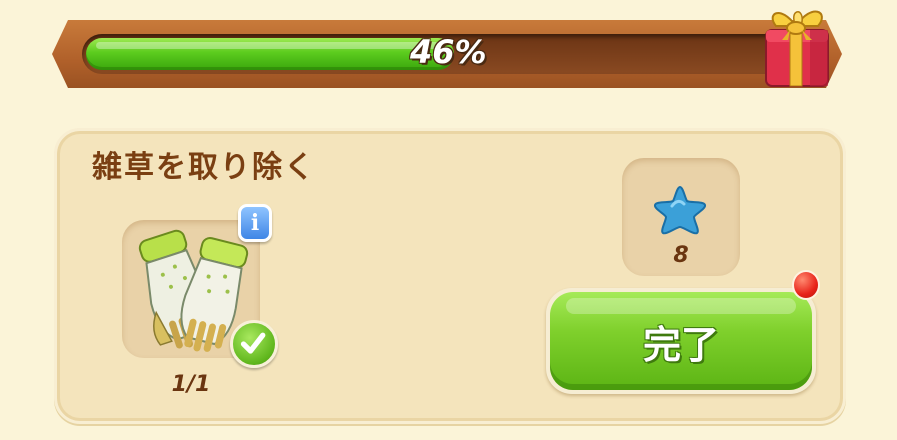 This screenshot has height=440, width=897. What do you see at coordinates (681, 255) in the screenshot?
I see `reward-amount: 8` at bounding box center [681, 255].